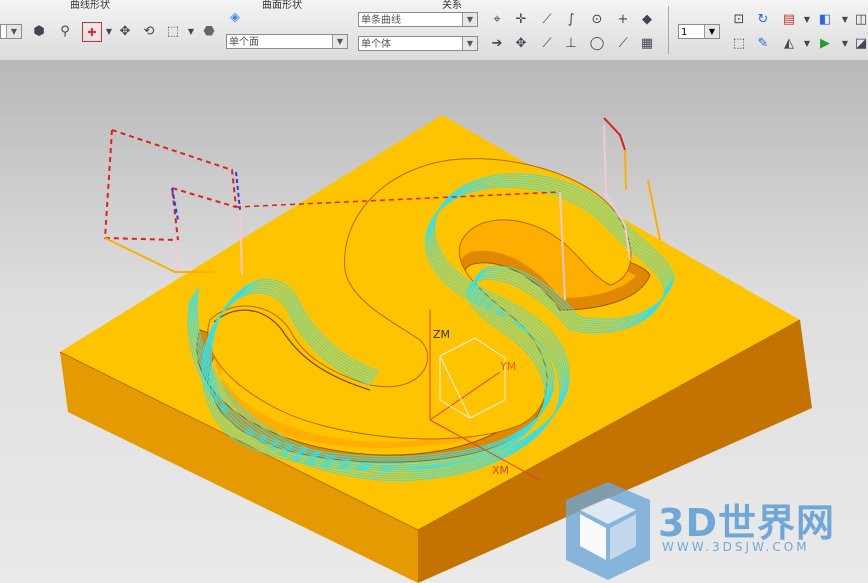 The width and height of the screenshot is (868, 583). Describe the element at coordinates (521, 43) in the screenshot. I see `quadrant-icon: ✥` at that location.